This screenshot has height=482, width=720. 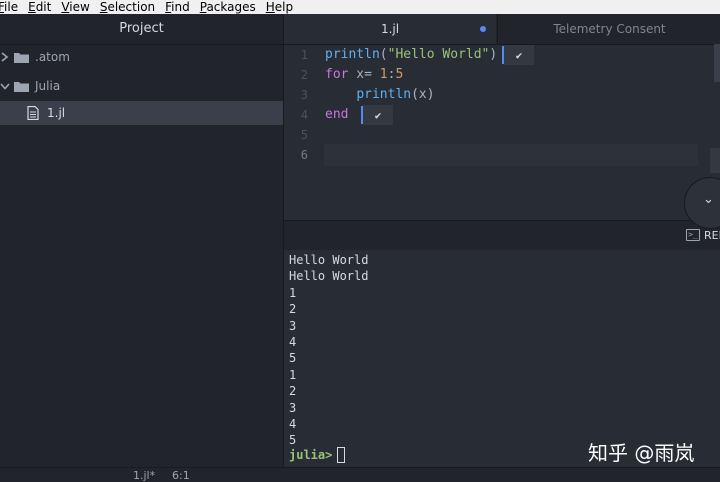 I want to click on terminal-icon: >_, so click(x=693, y=235).